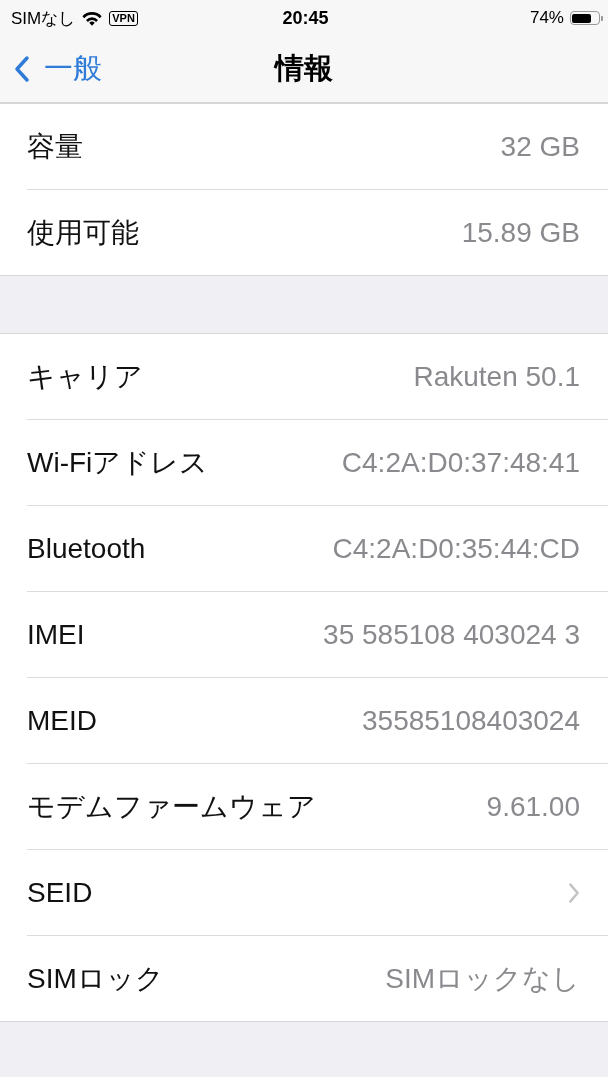 The width and height of the screenshot is (608, 1080). I want to click on row-label: IMEI, so click(56, 634).